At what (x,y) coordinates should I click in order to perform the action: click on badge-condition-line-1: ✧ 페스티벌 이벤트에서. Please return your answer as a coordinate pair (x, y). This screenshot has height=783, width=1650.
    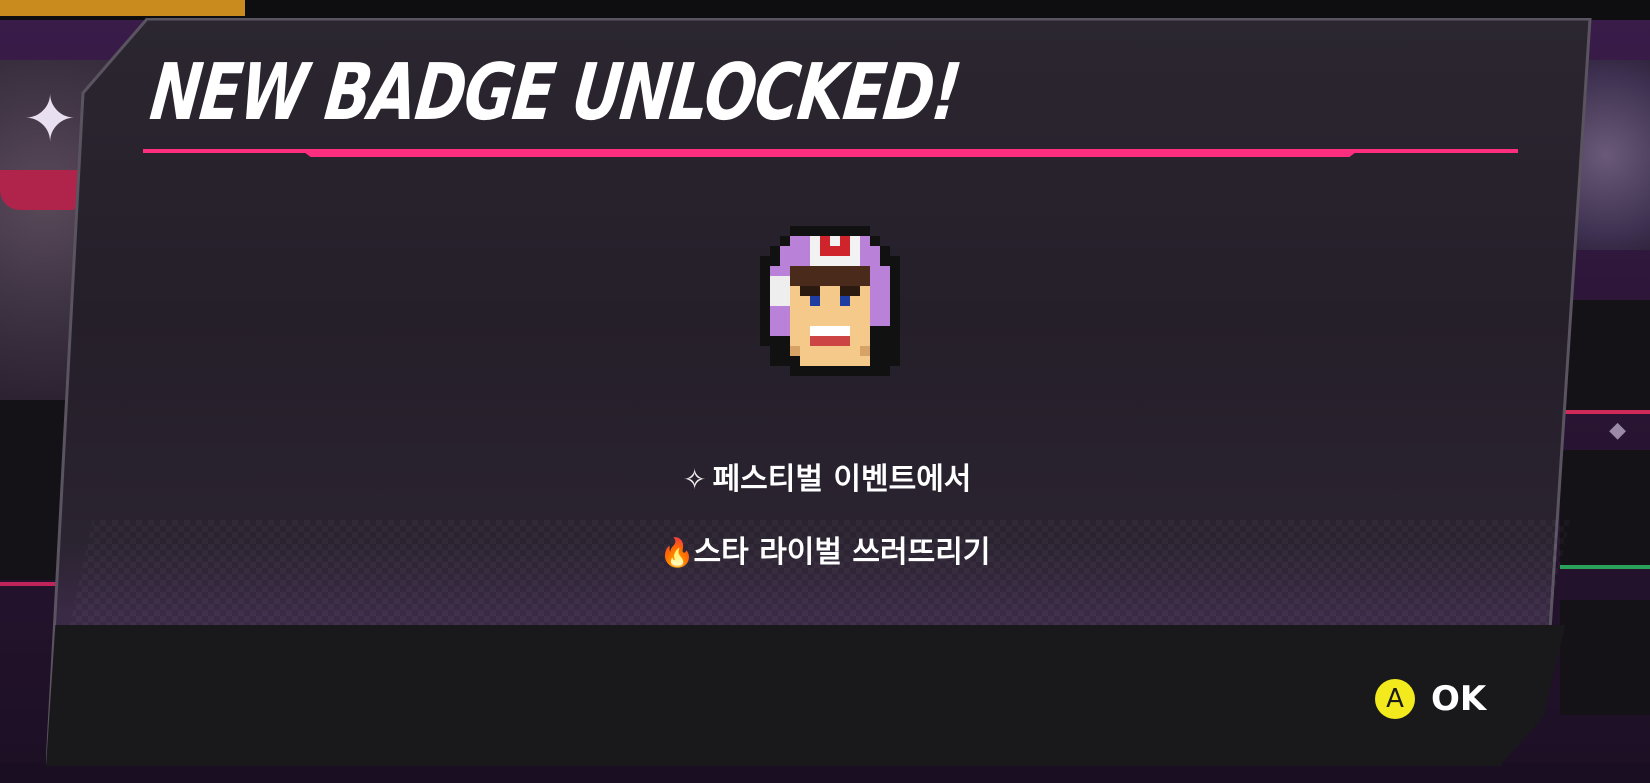
    Looking at the image, I should click on (825, 476).